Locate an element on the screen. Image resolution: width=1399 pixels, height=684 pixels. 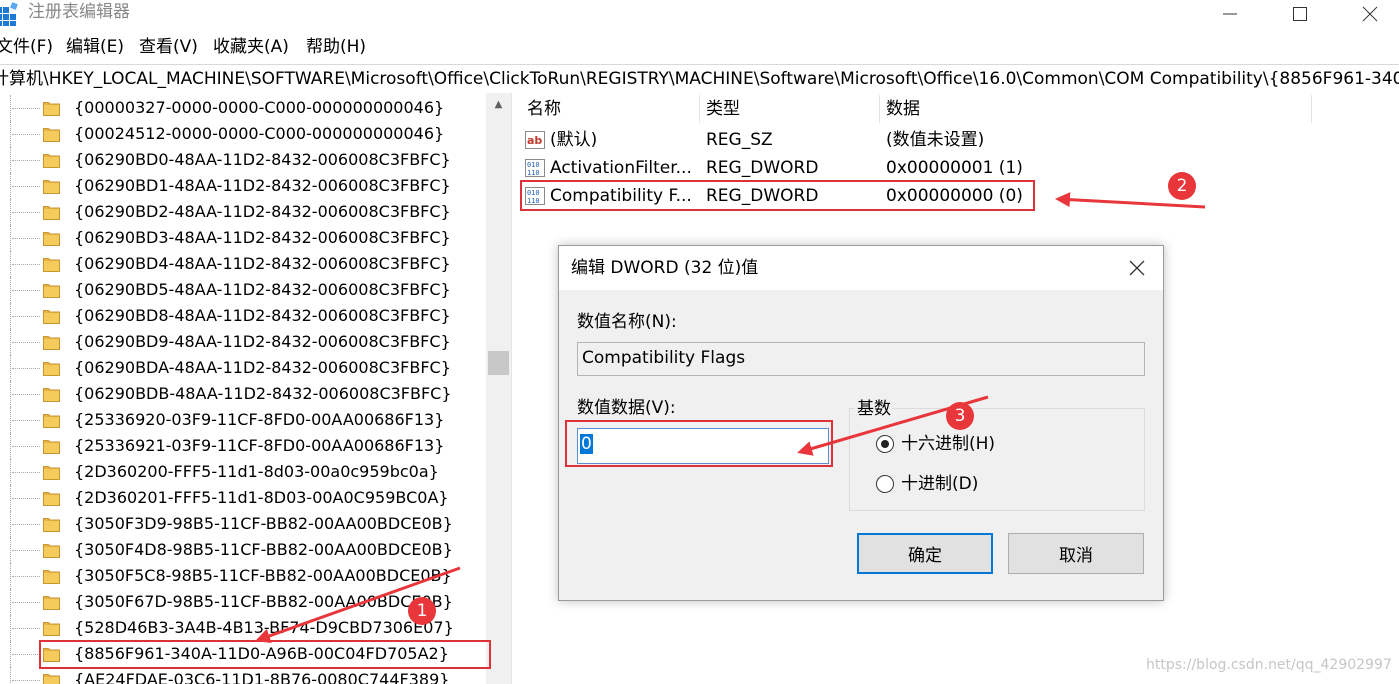
tree-item: {25336920-03F9-11CF-8FD0-00AA00686F13} is located at coordinates (243, 420).